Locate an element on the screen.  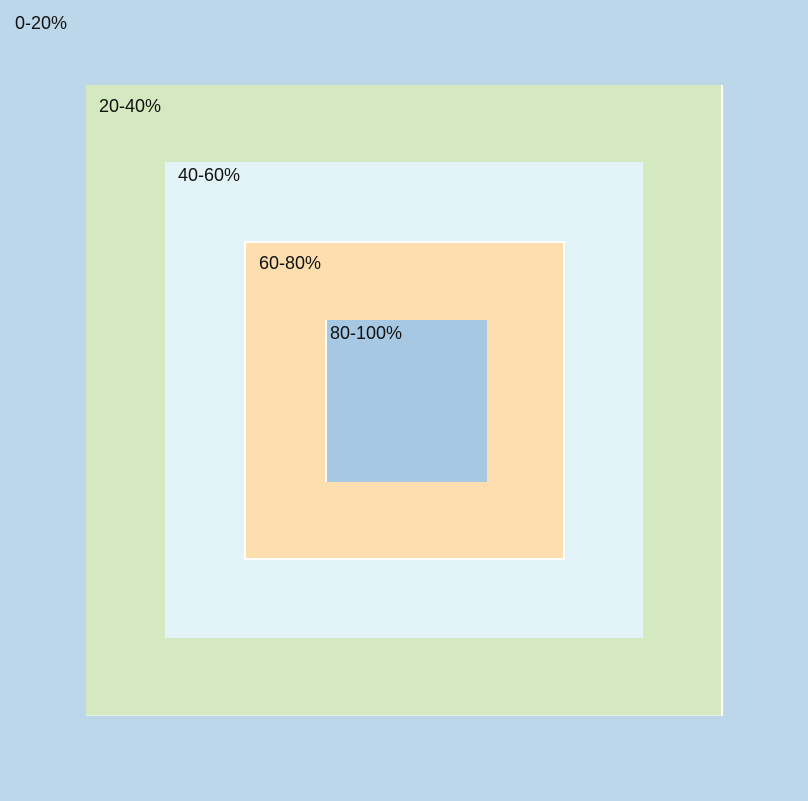
zone-label-80-100: 80-100% is located at coordinates (366, 333).